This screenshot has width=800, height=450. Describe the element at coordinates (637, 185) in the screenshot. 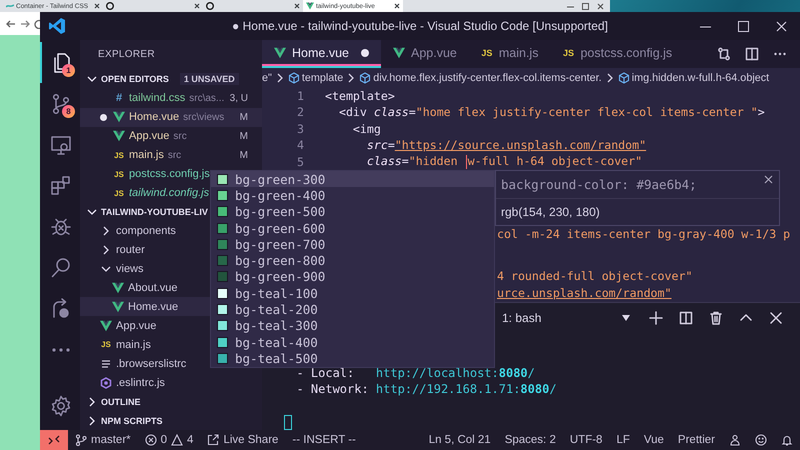

I see `css-declaration: background-color: #9ae6b4;` at that location.